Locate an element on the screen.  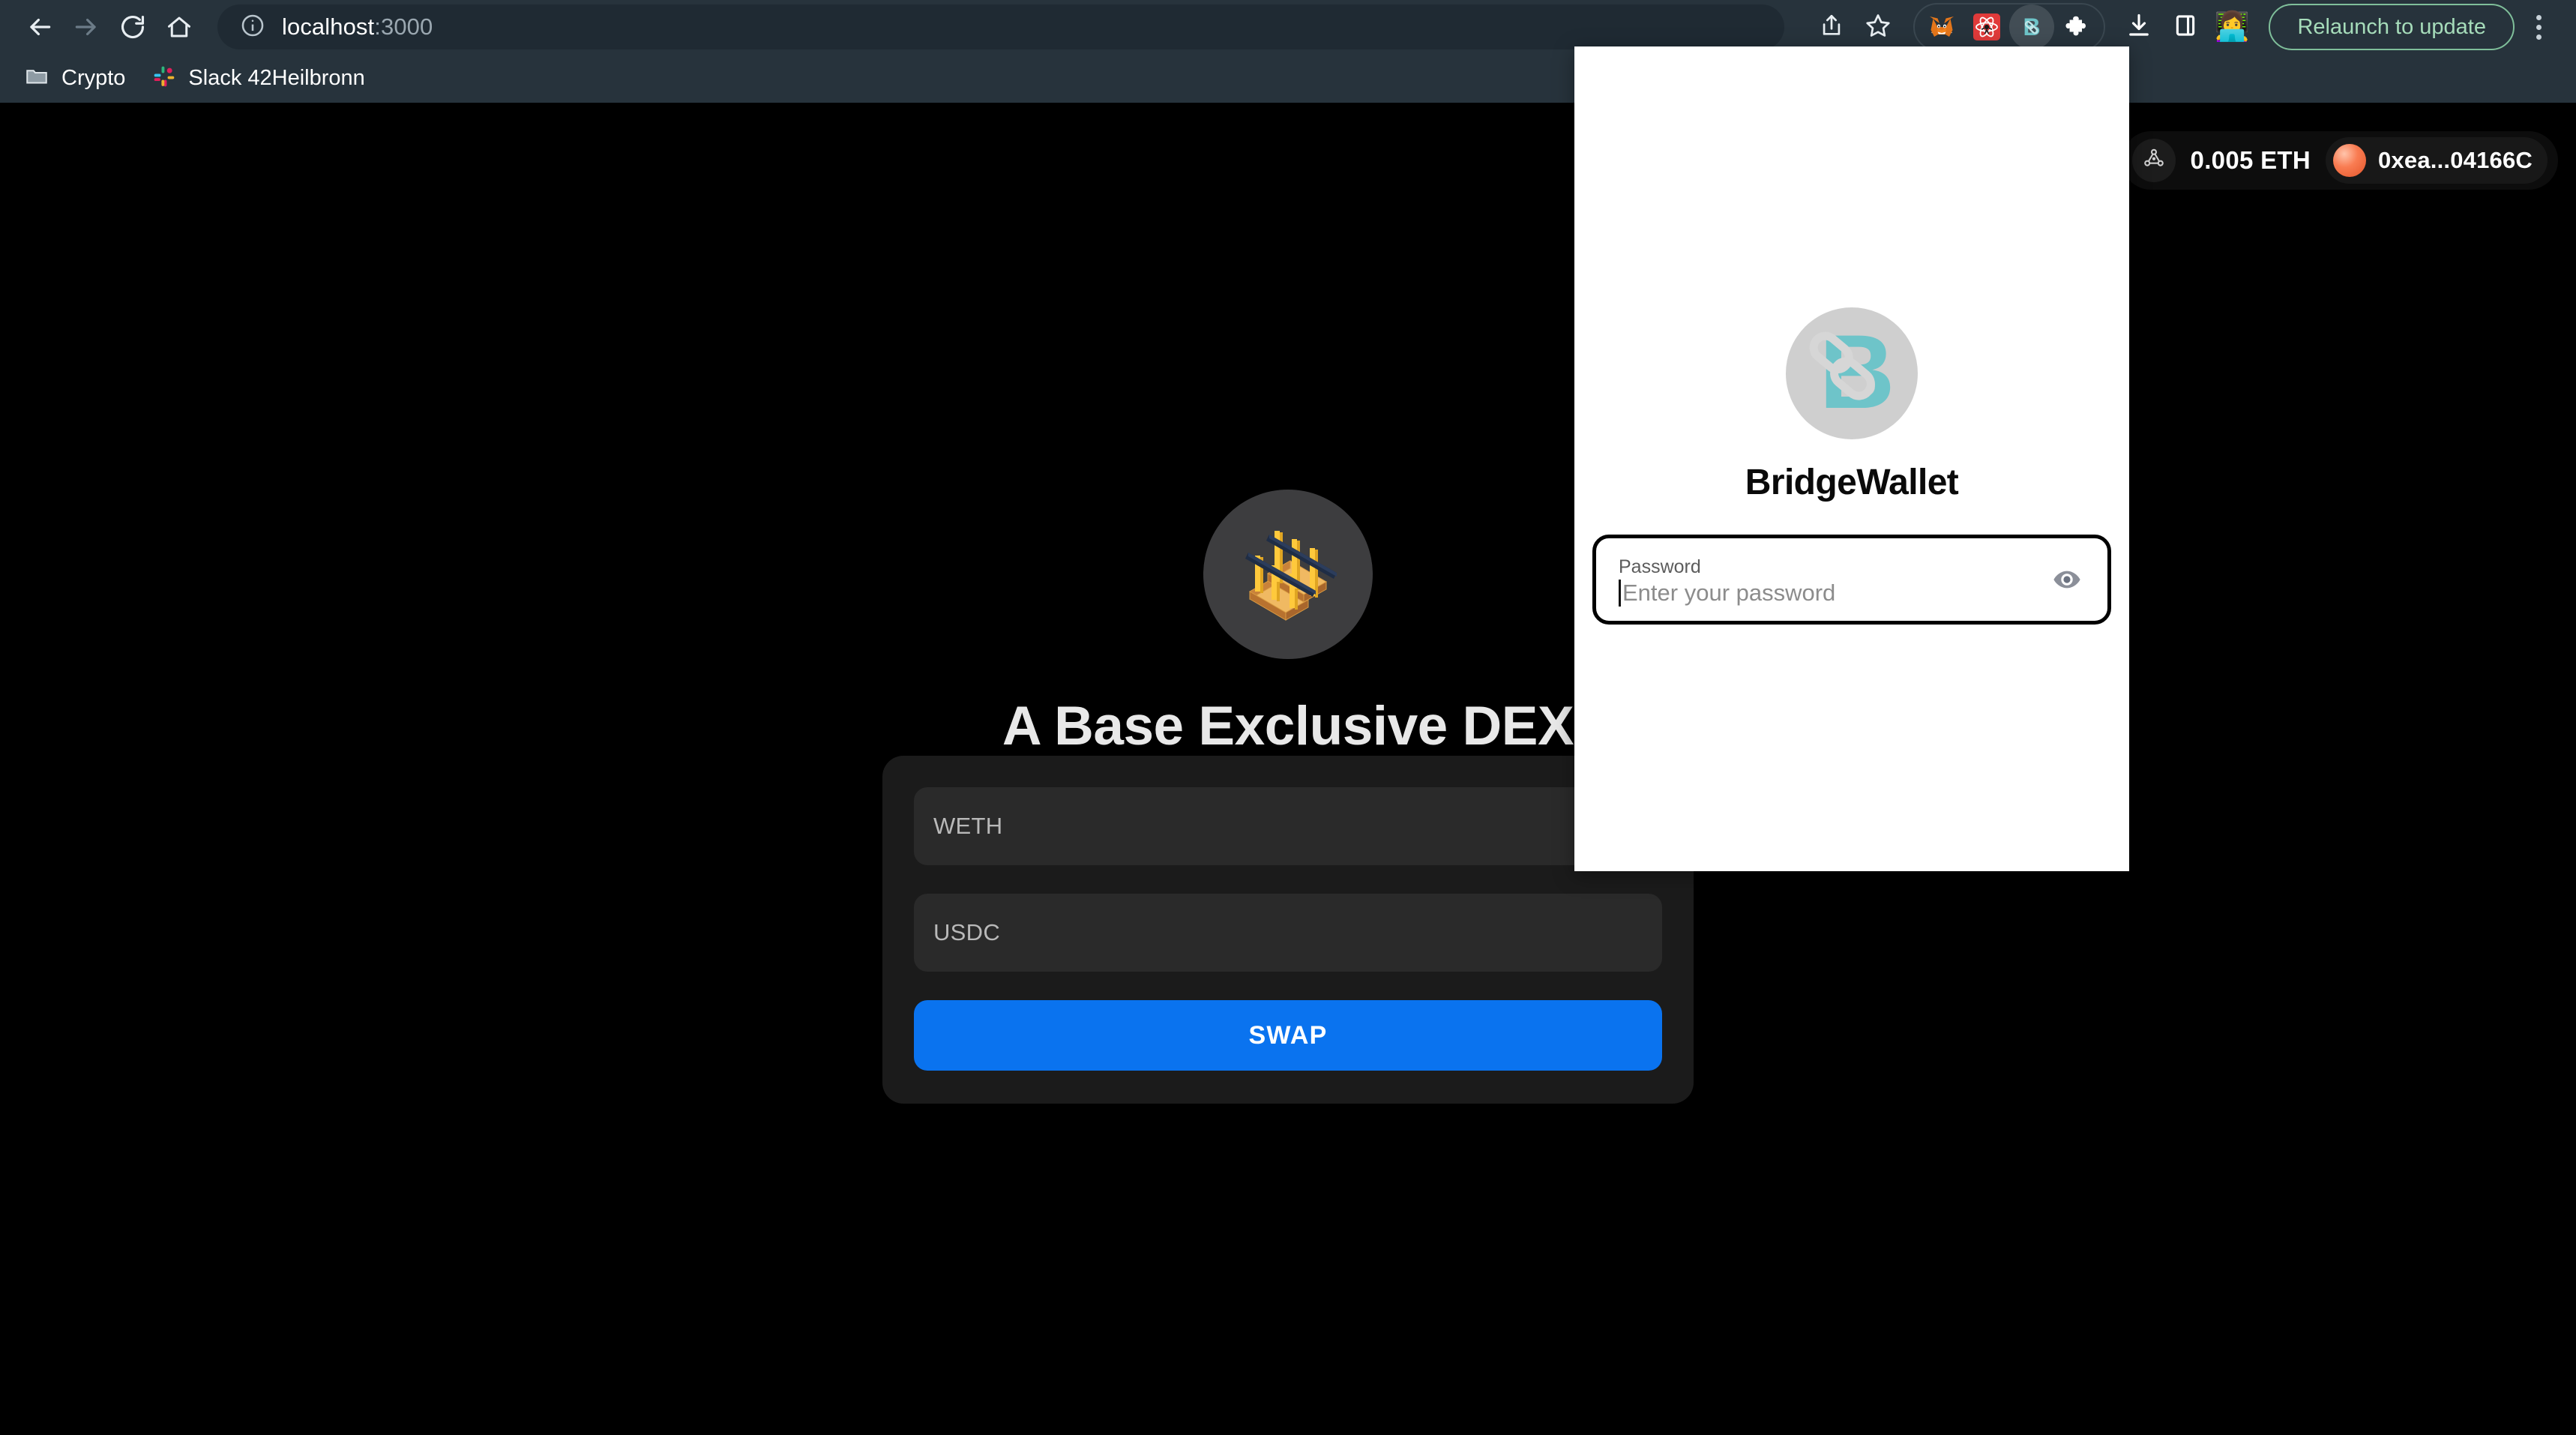
from-token-field: WETH is located at coordinates (1288, 826).